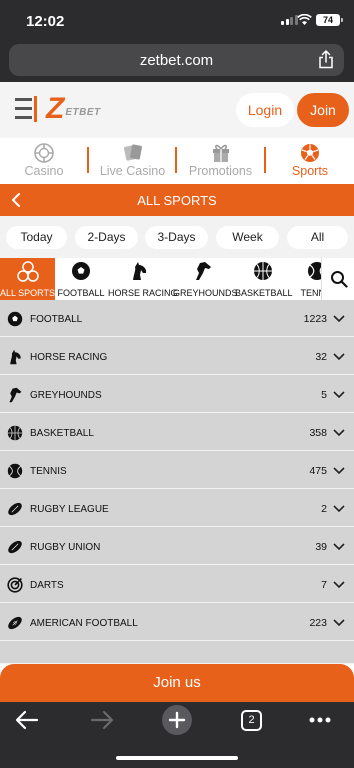 This screenshot has width=354, height=768. Describe the element at coordinates (48, 471) in the screenshot. I see `sport-name: TENNIS` at that location.